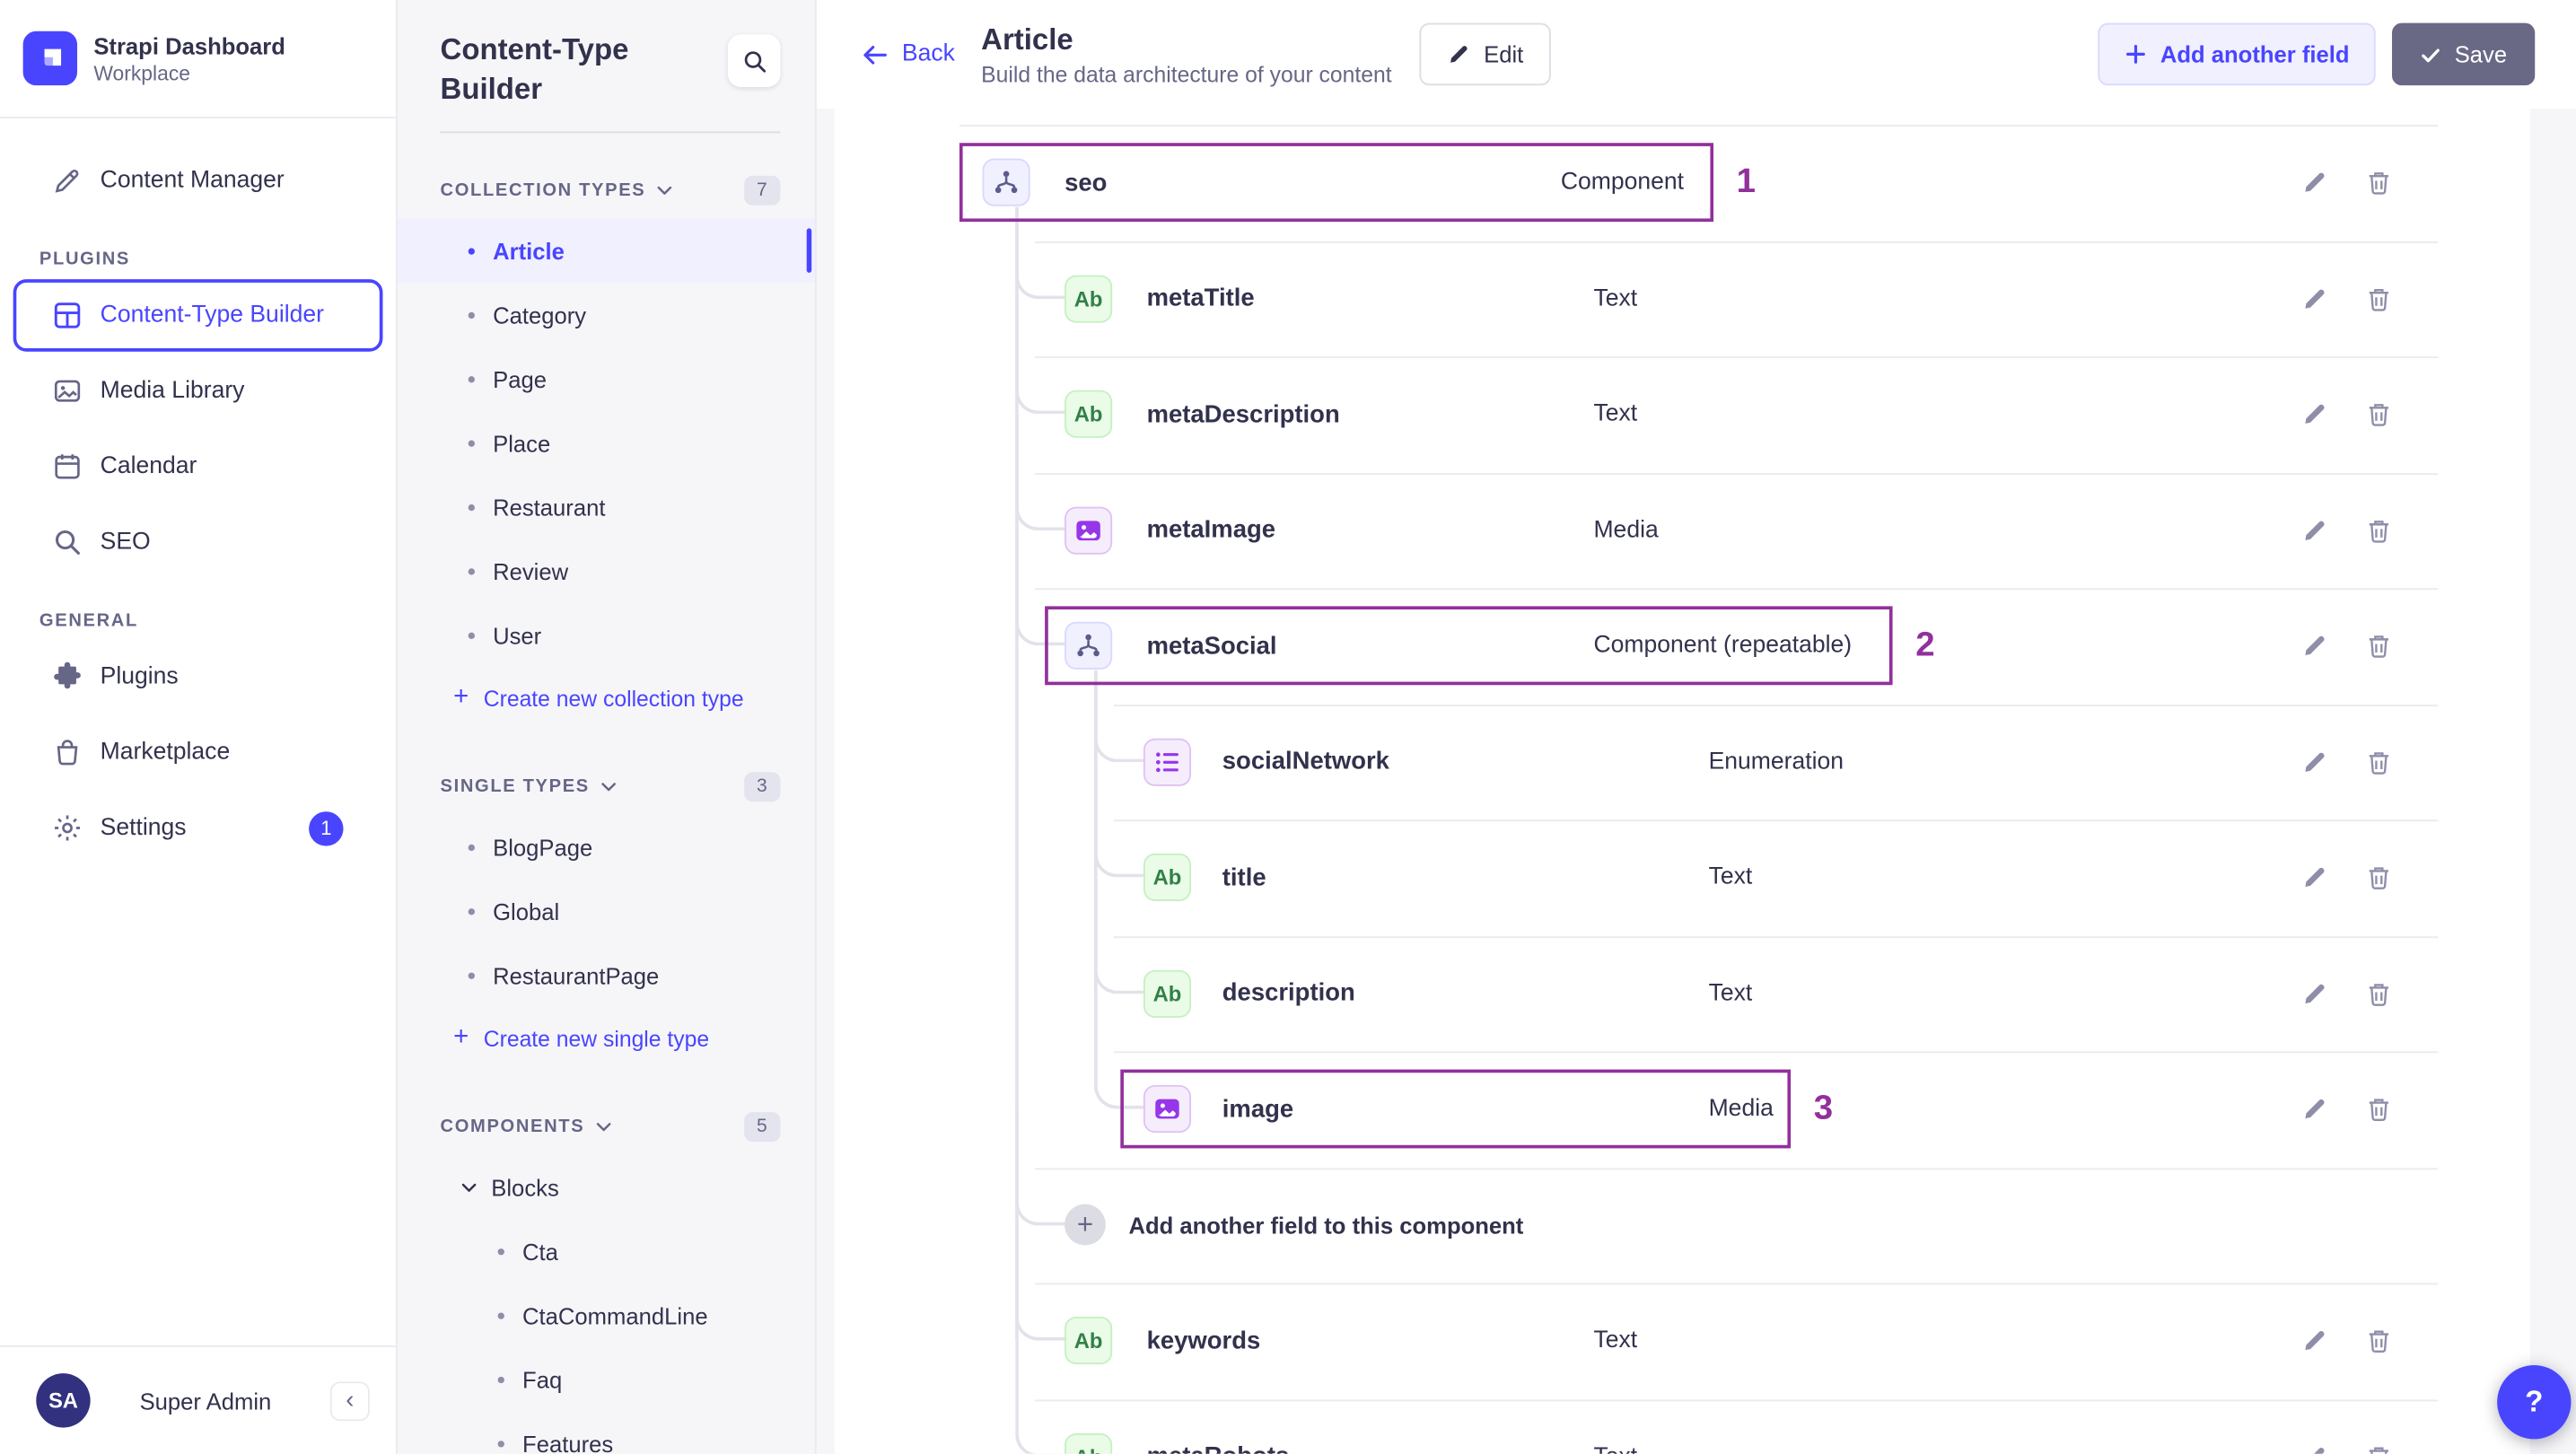  Describe the element at coordinates (606, 1379) in the screenshot. I see `subnav-item-faq: Faq` at that location.